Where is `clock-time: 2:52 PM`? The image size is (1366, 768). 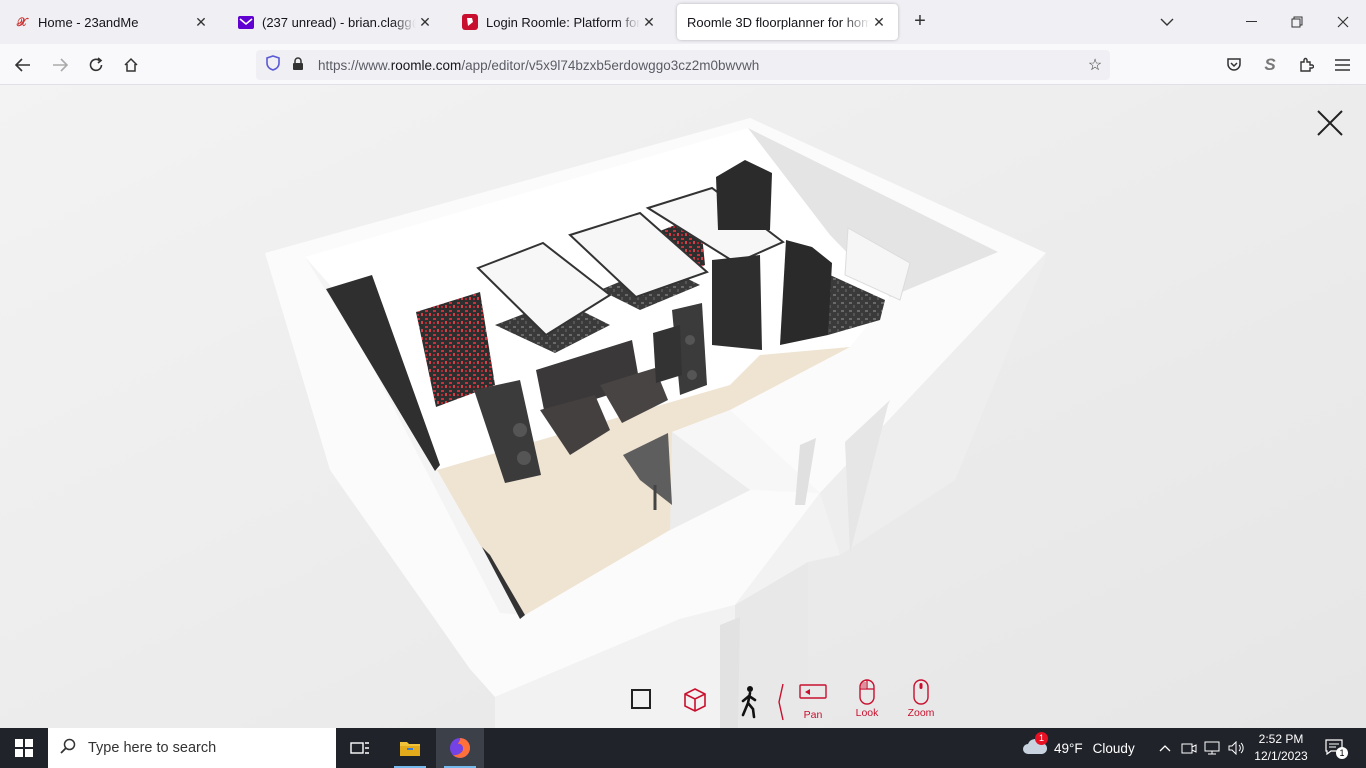 clock-time: 2:52 PM is located at coordinates (1281, 739).